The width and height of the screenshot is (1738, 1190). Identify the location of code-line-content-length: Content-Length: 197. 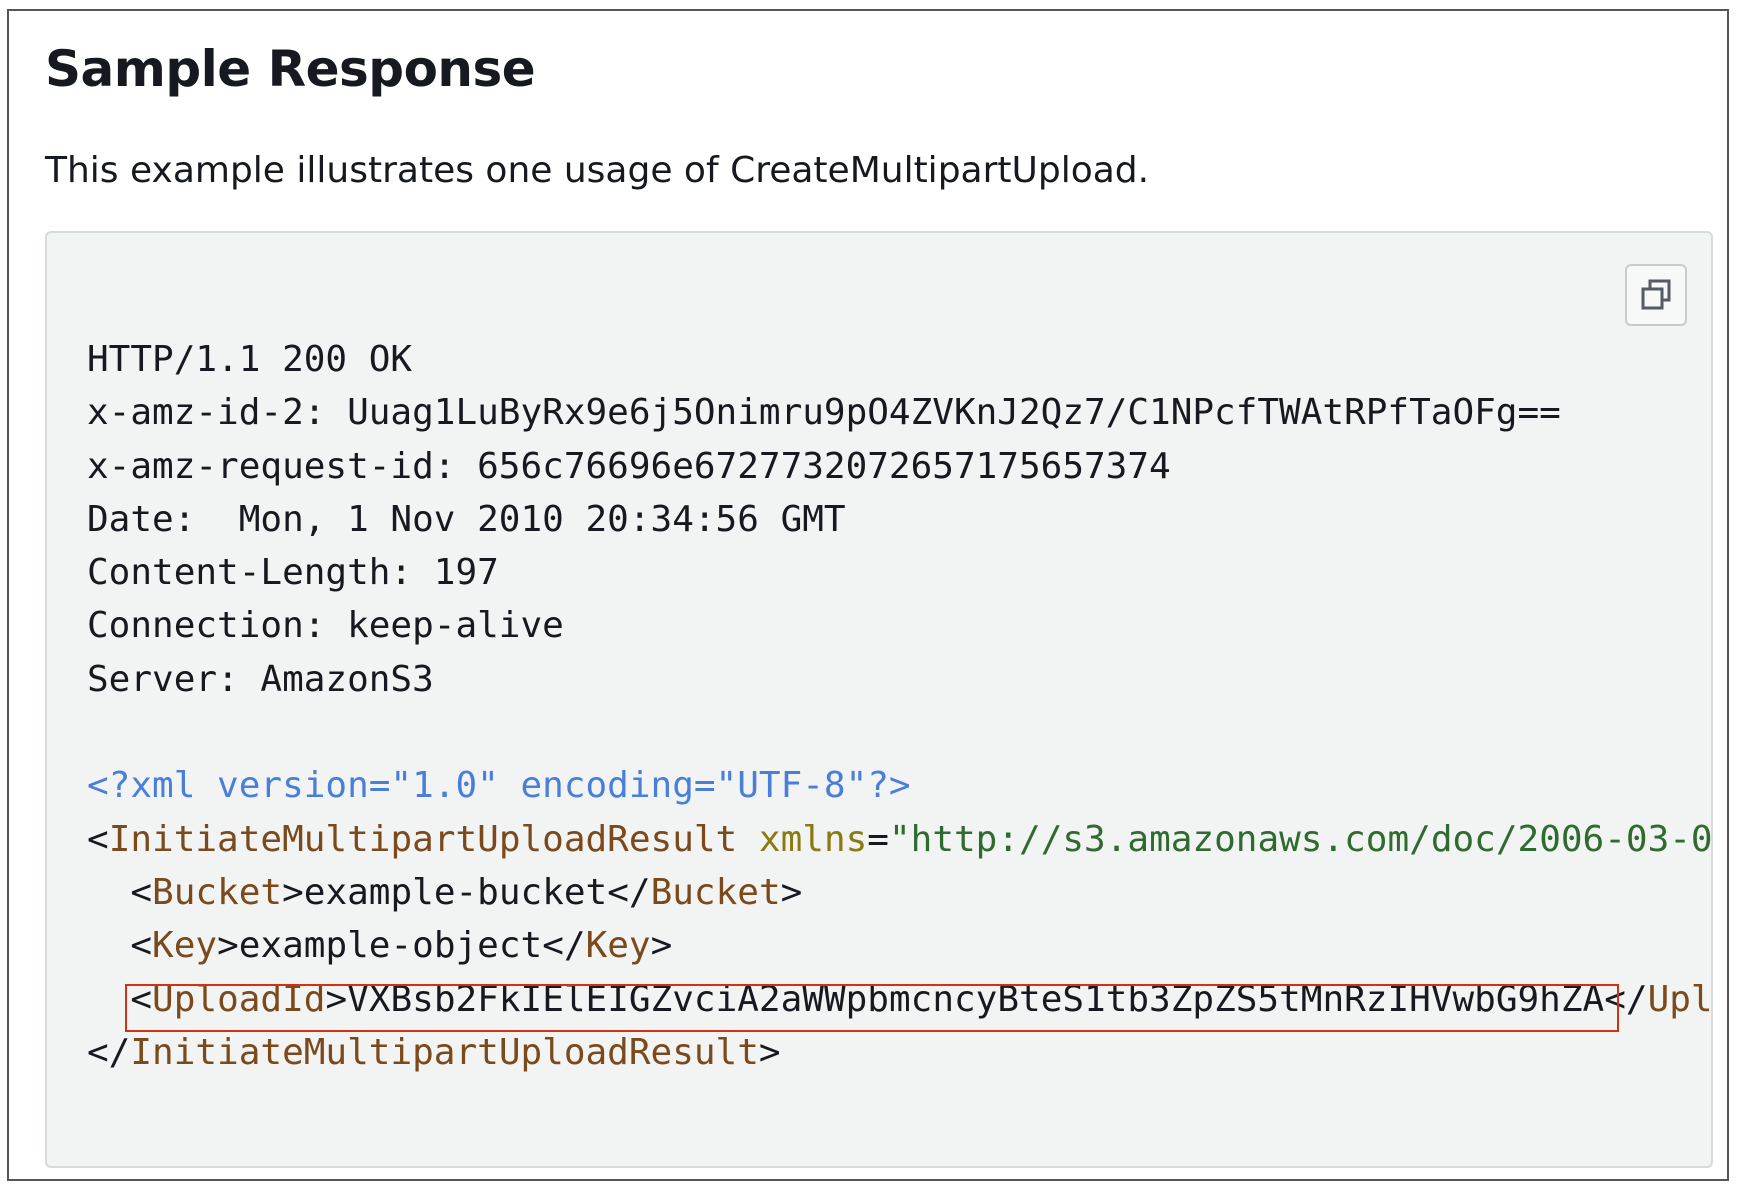
(293, 573).